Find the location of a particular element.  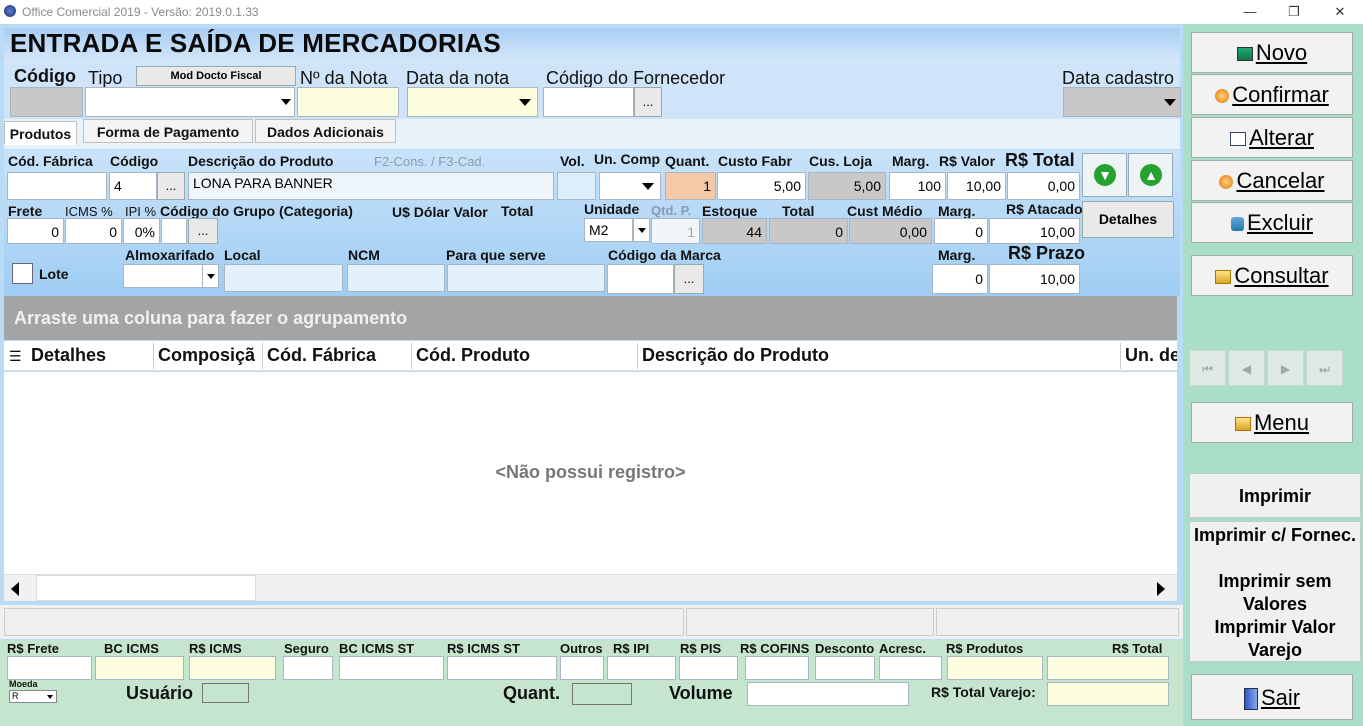

nav-prev-button: ◀ is located at coordinates (1246, 368).